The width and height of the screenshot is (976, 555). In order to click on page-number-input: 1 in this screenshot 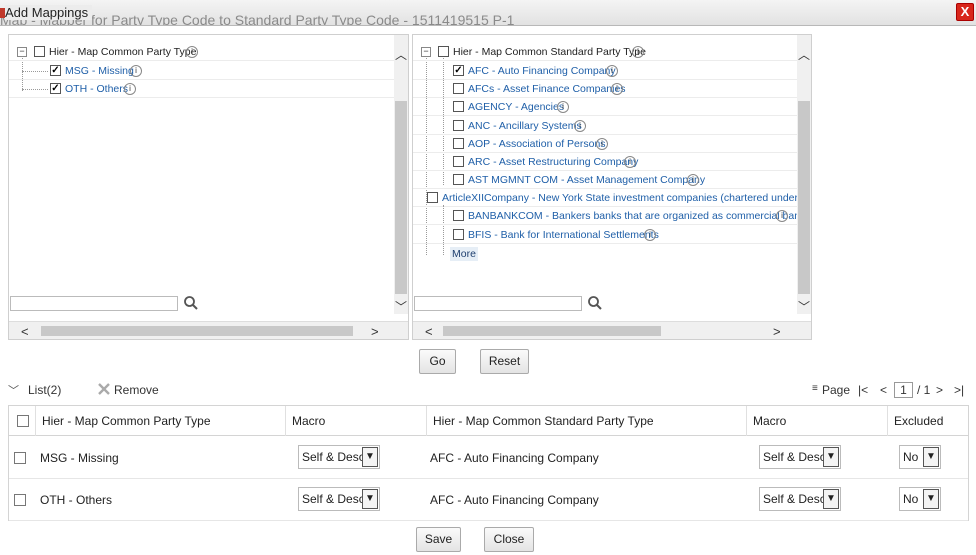, I will do `click(903, 390)`.